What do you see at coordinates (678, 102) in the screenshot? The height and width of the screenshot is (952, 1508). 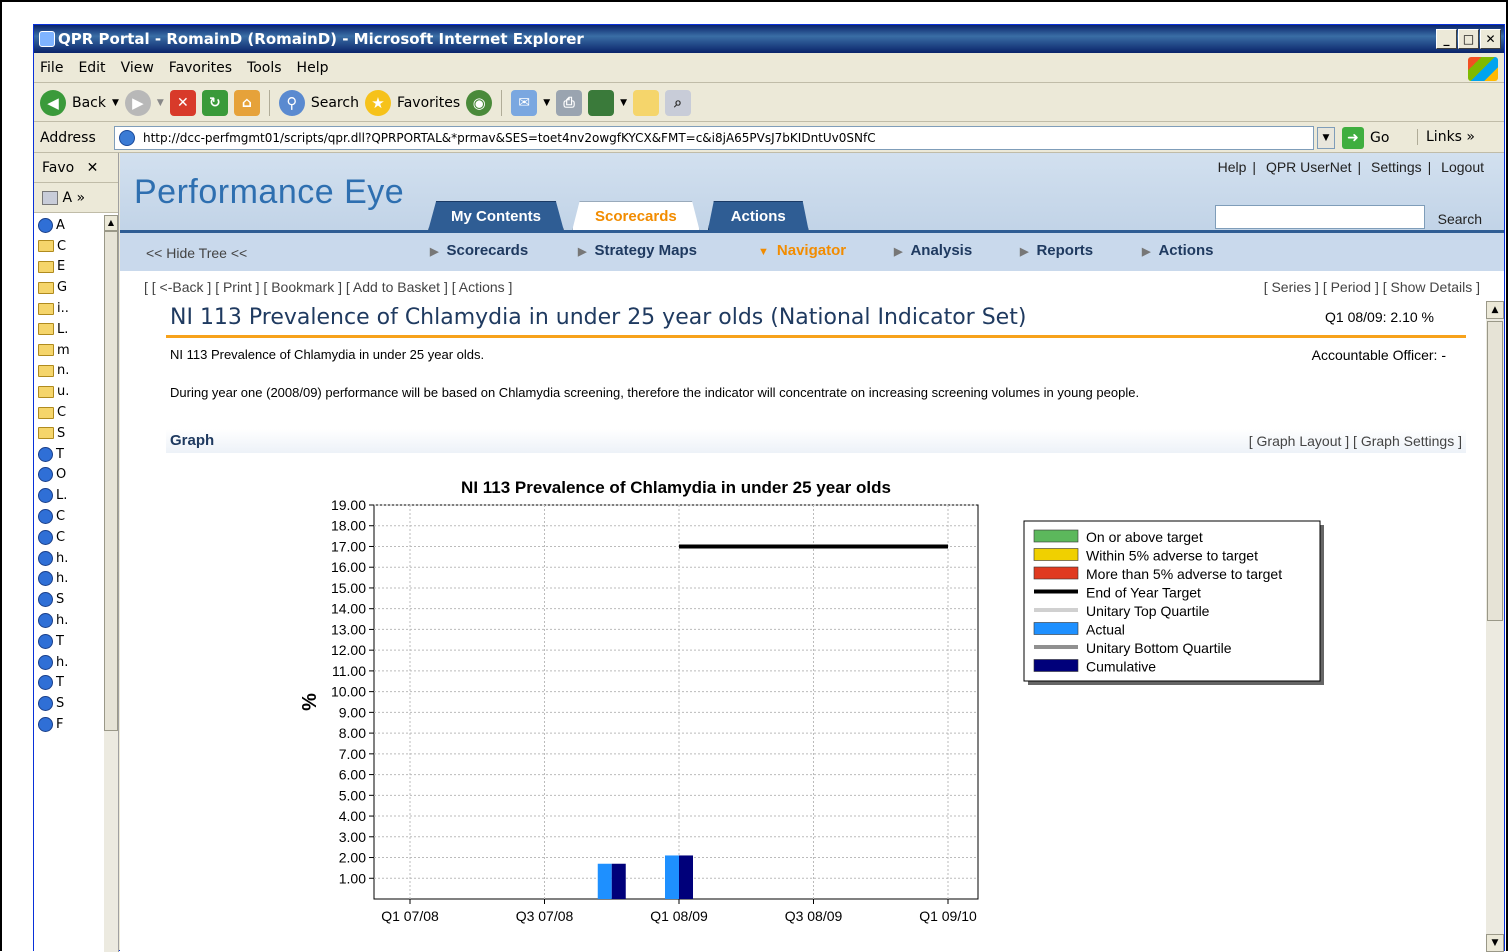 I see `research-icon: ⌕` at bounding box center [678, 102].